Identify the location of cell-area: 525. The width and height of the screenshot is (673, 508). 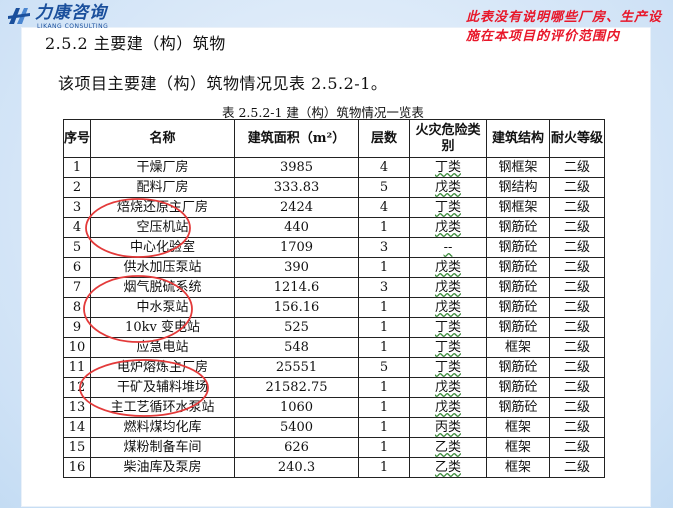
(296, 327).